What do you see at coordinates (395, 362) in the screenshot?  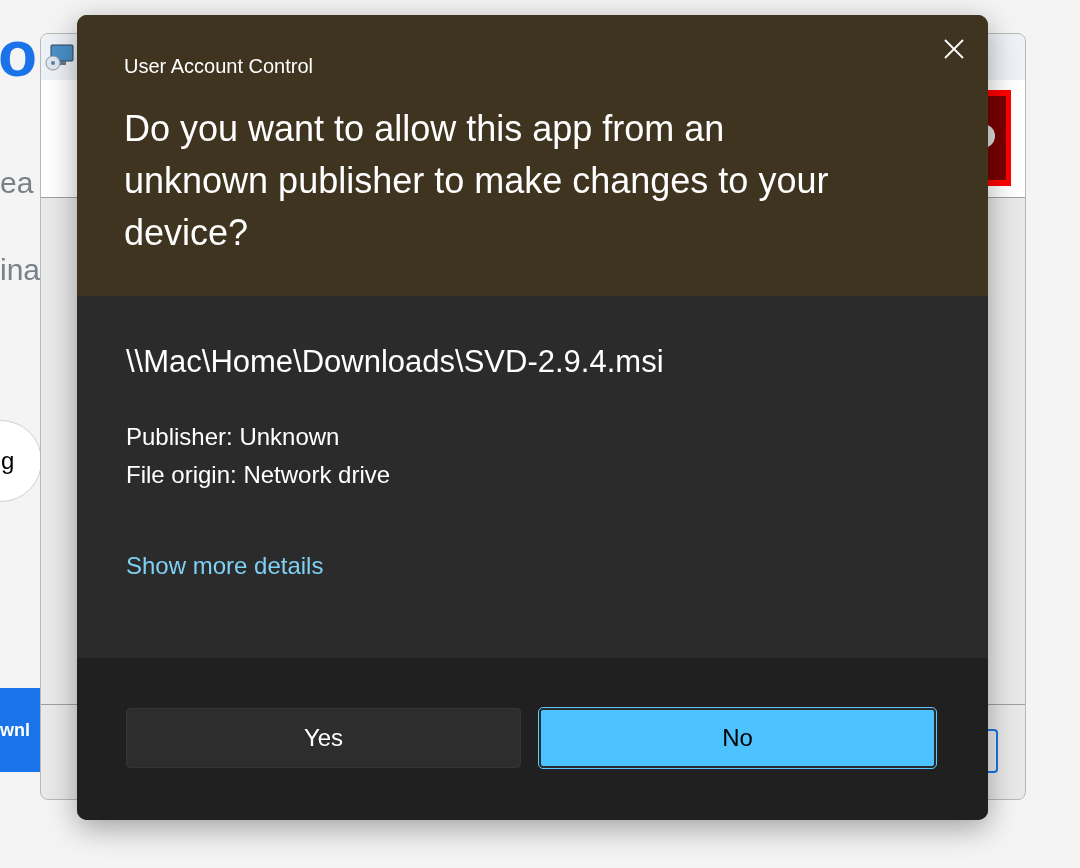 I see `file-path: \\Mac\Home\Downloads\SVD-2.9.4.msi` at bounding box center [395, 362].